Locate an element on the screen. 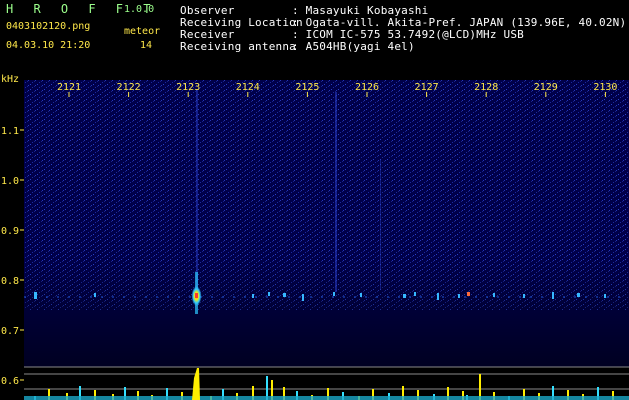 The width and height of the screenshot is (629, 400). y-tick-label: 0.8 is located at coordinates (10, 281).